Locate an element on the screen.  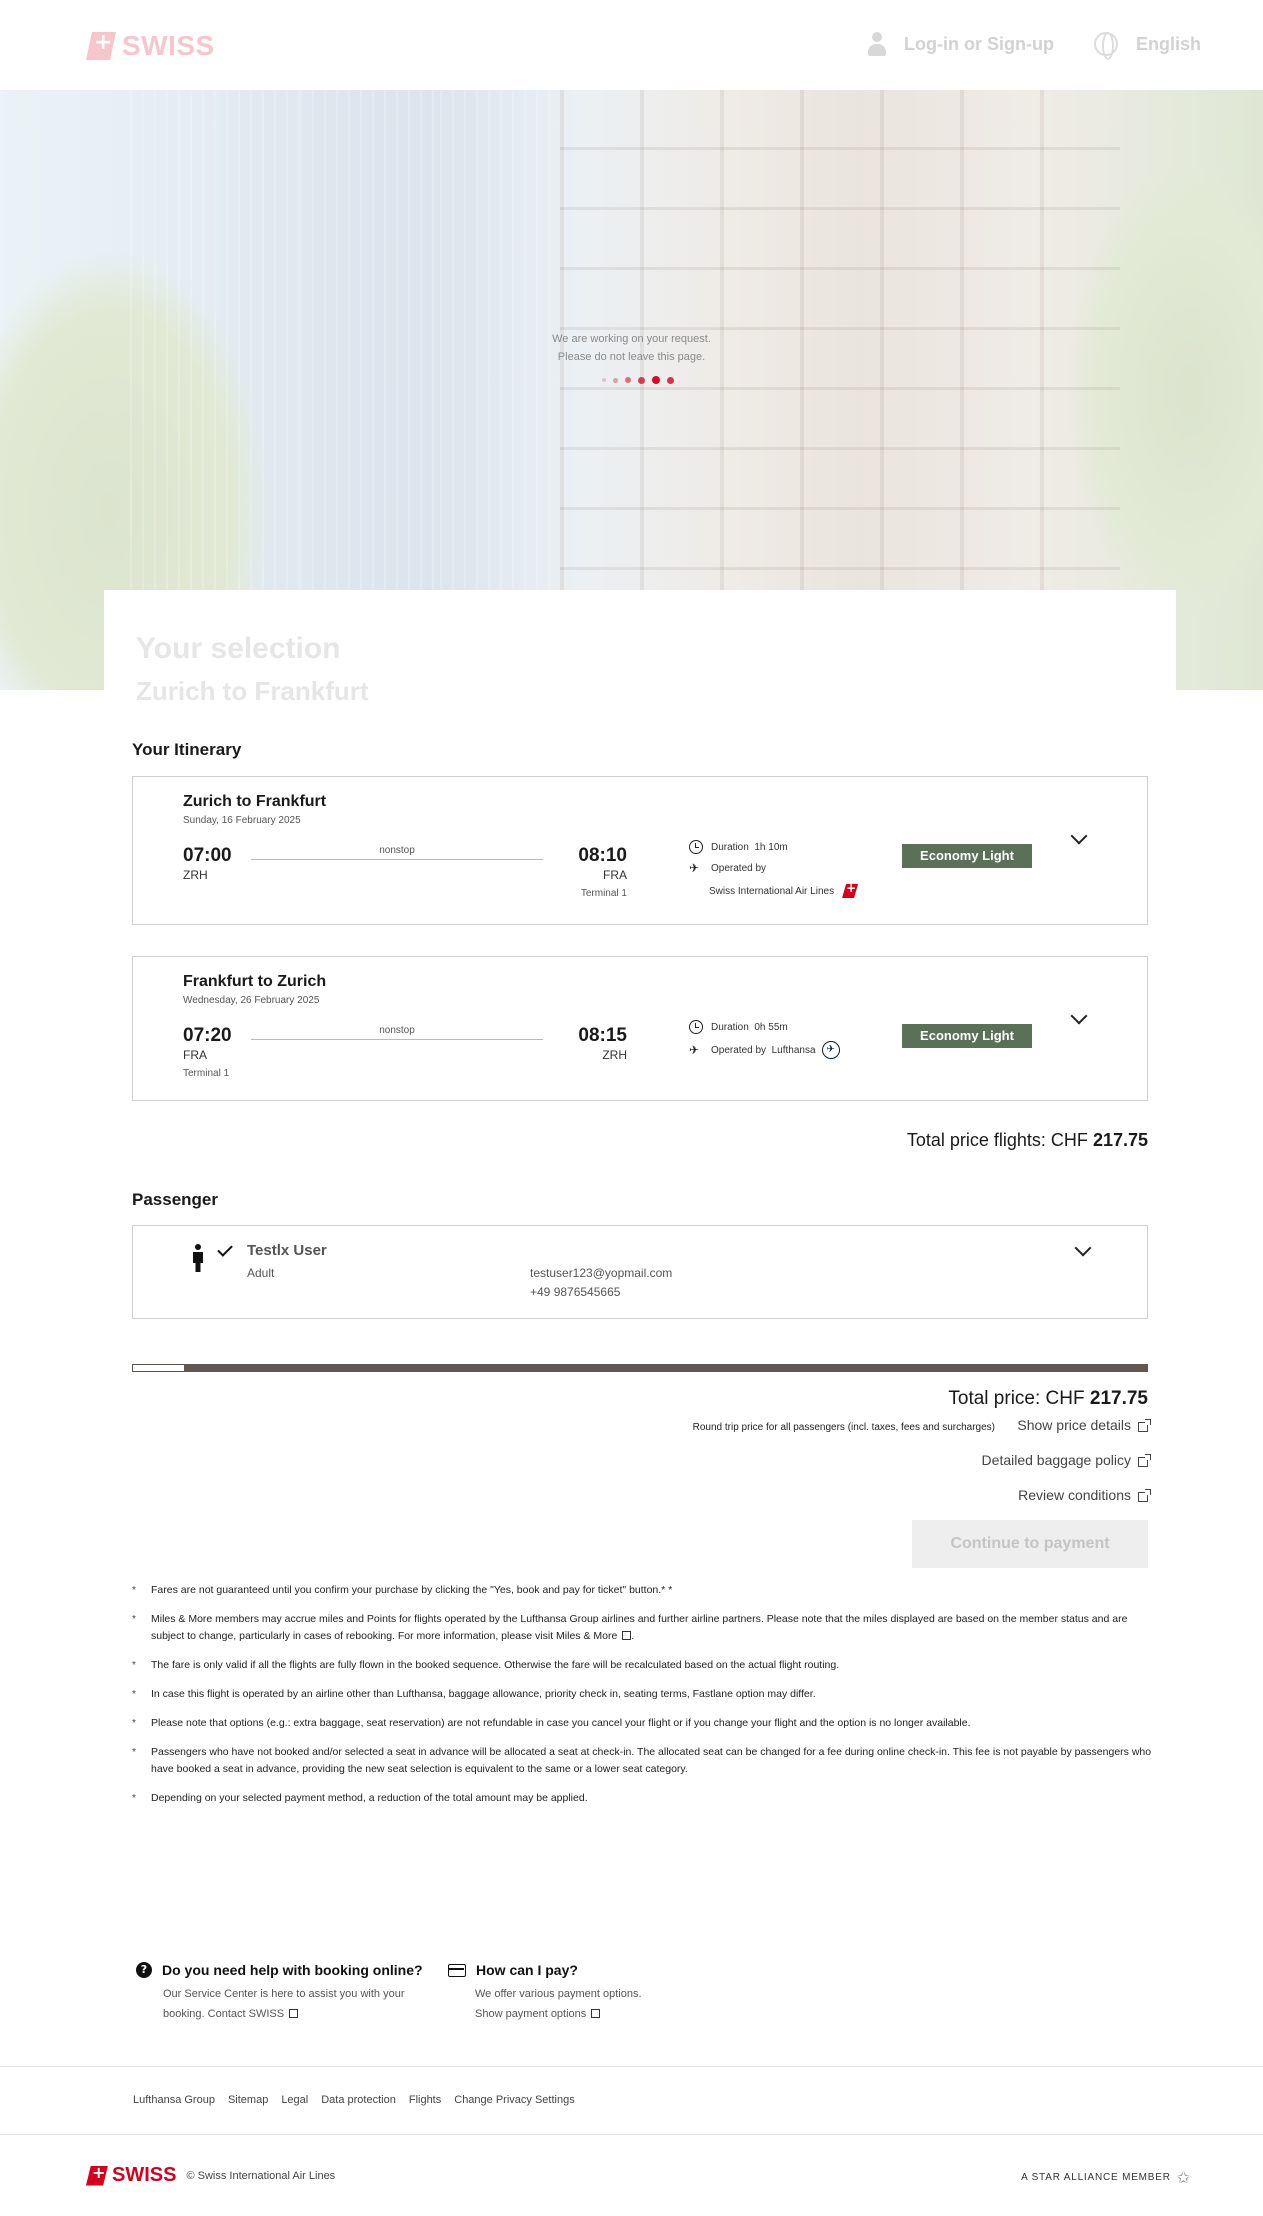
star-alliance-badge: A STAR ALLIANCE MEMBER ✩ is located at coordinates (1106, 2177).